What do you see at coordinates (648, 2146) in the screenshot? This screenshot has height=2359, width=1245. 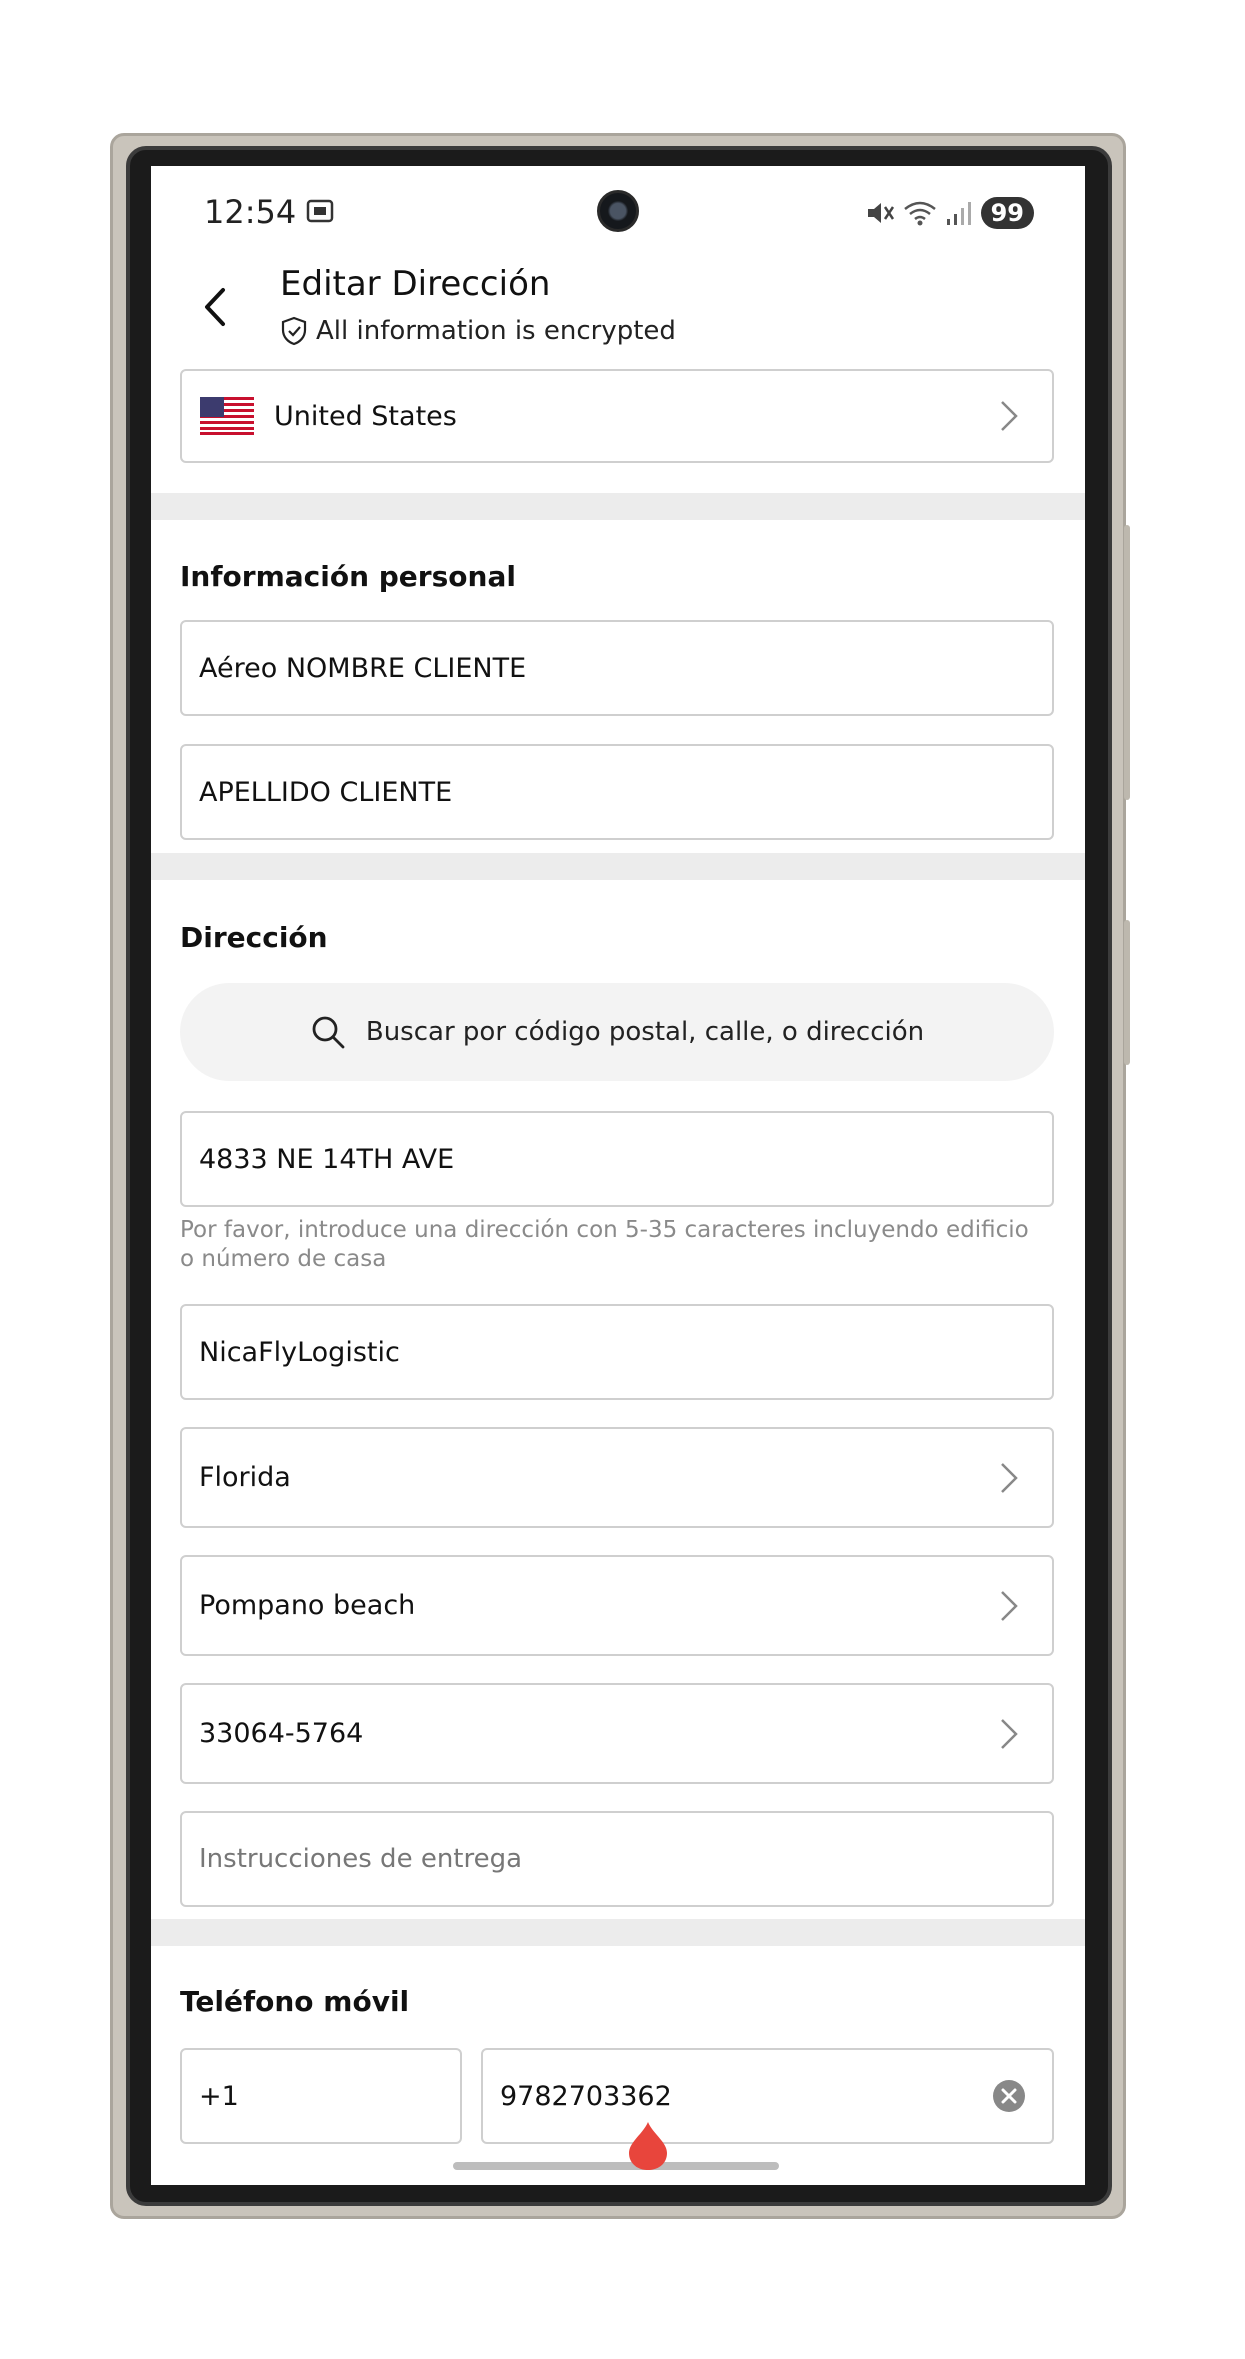 I see `touch-indicator-icon` at bounding box center [648, 2146].